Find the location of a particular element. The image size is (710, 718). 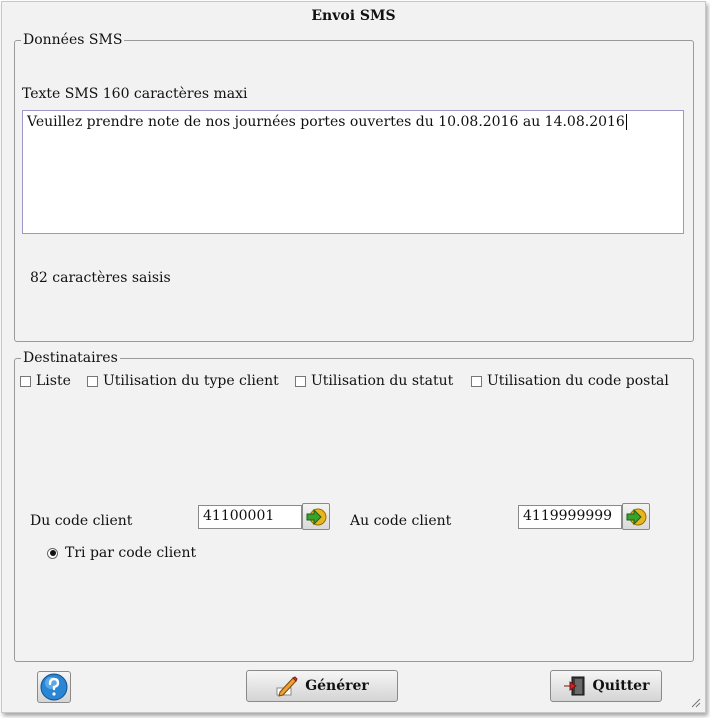

quit-button-label: Quitter is located at coordinates (621, 686).